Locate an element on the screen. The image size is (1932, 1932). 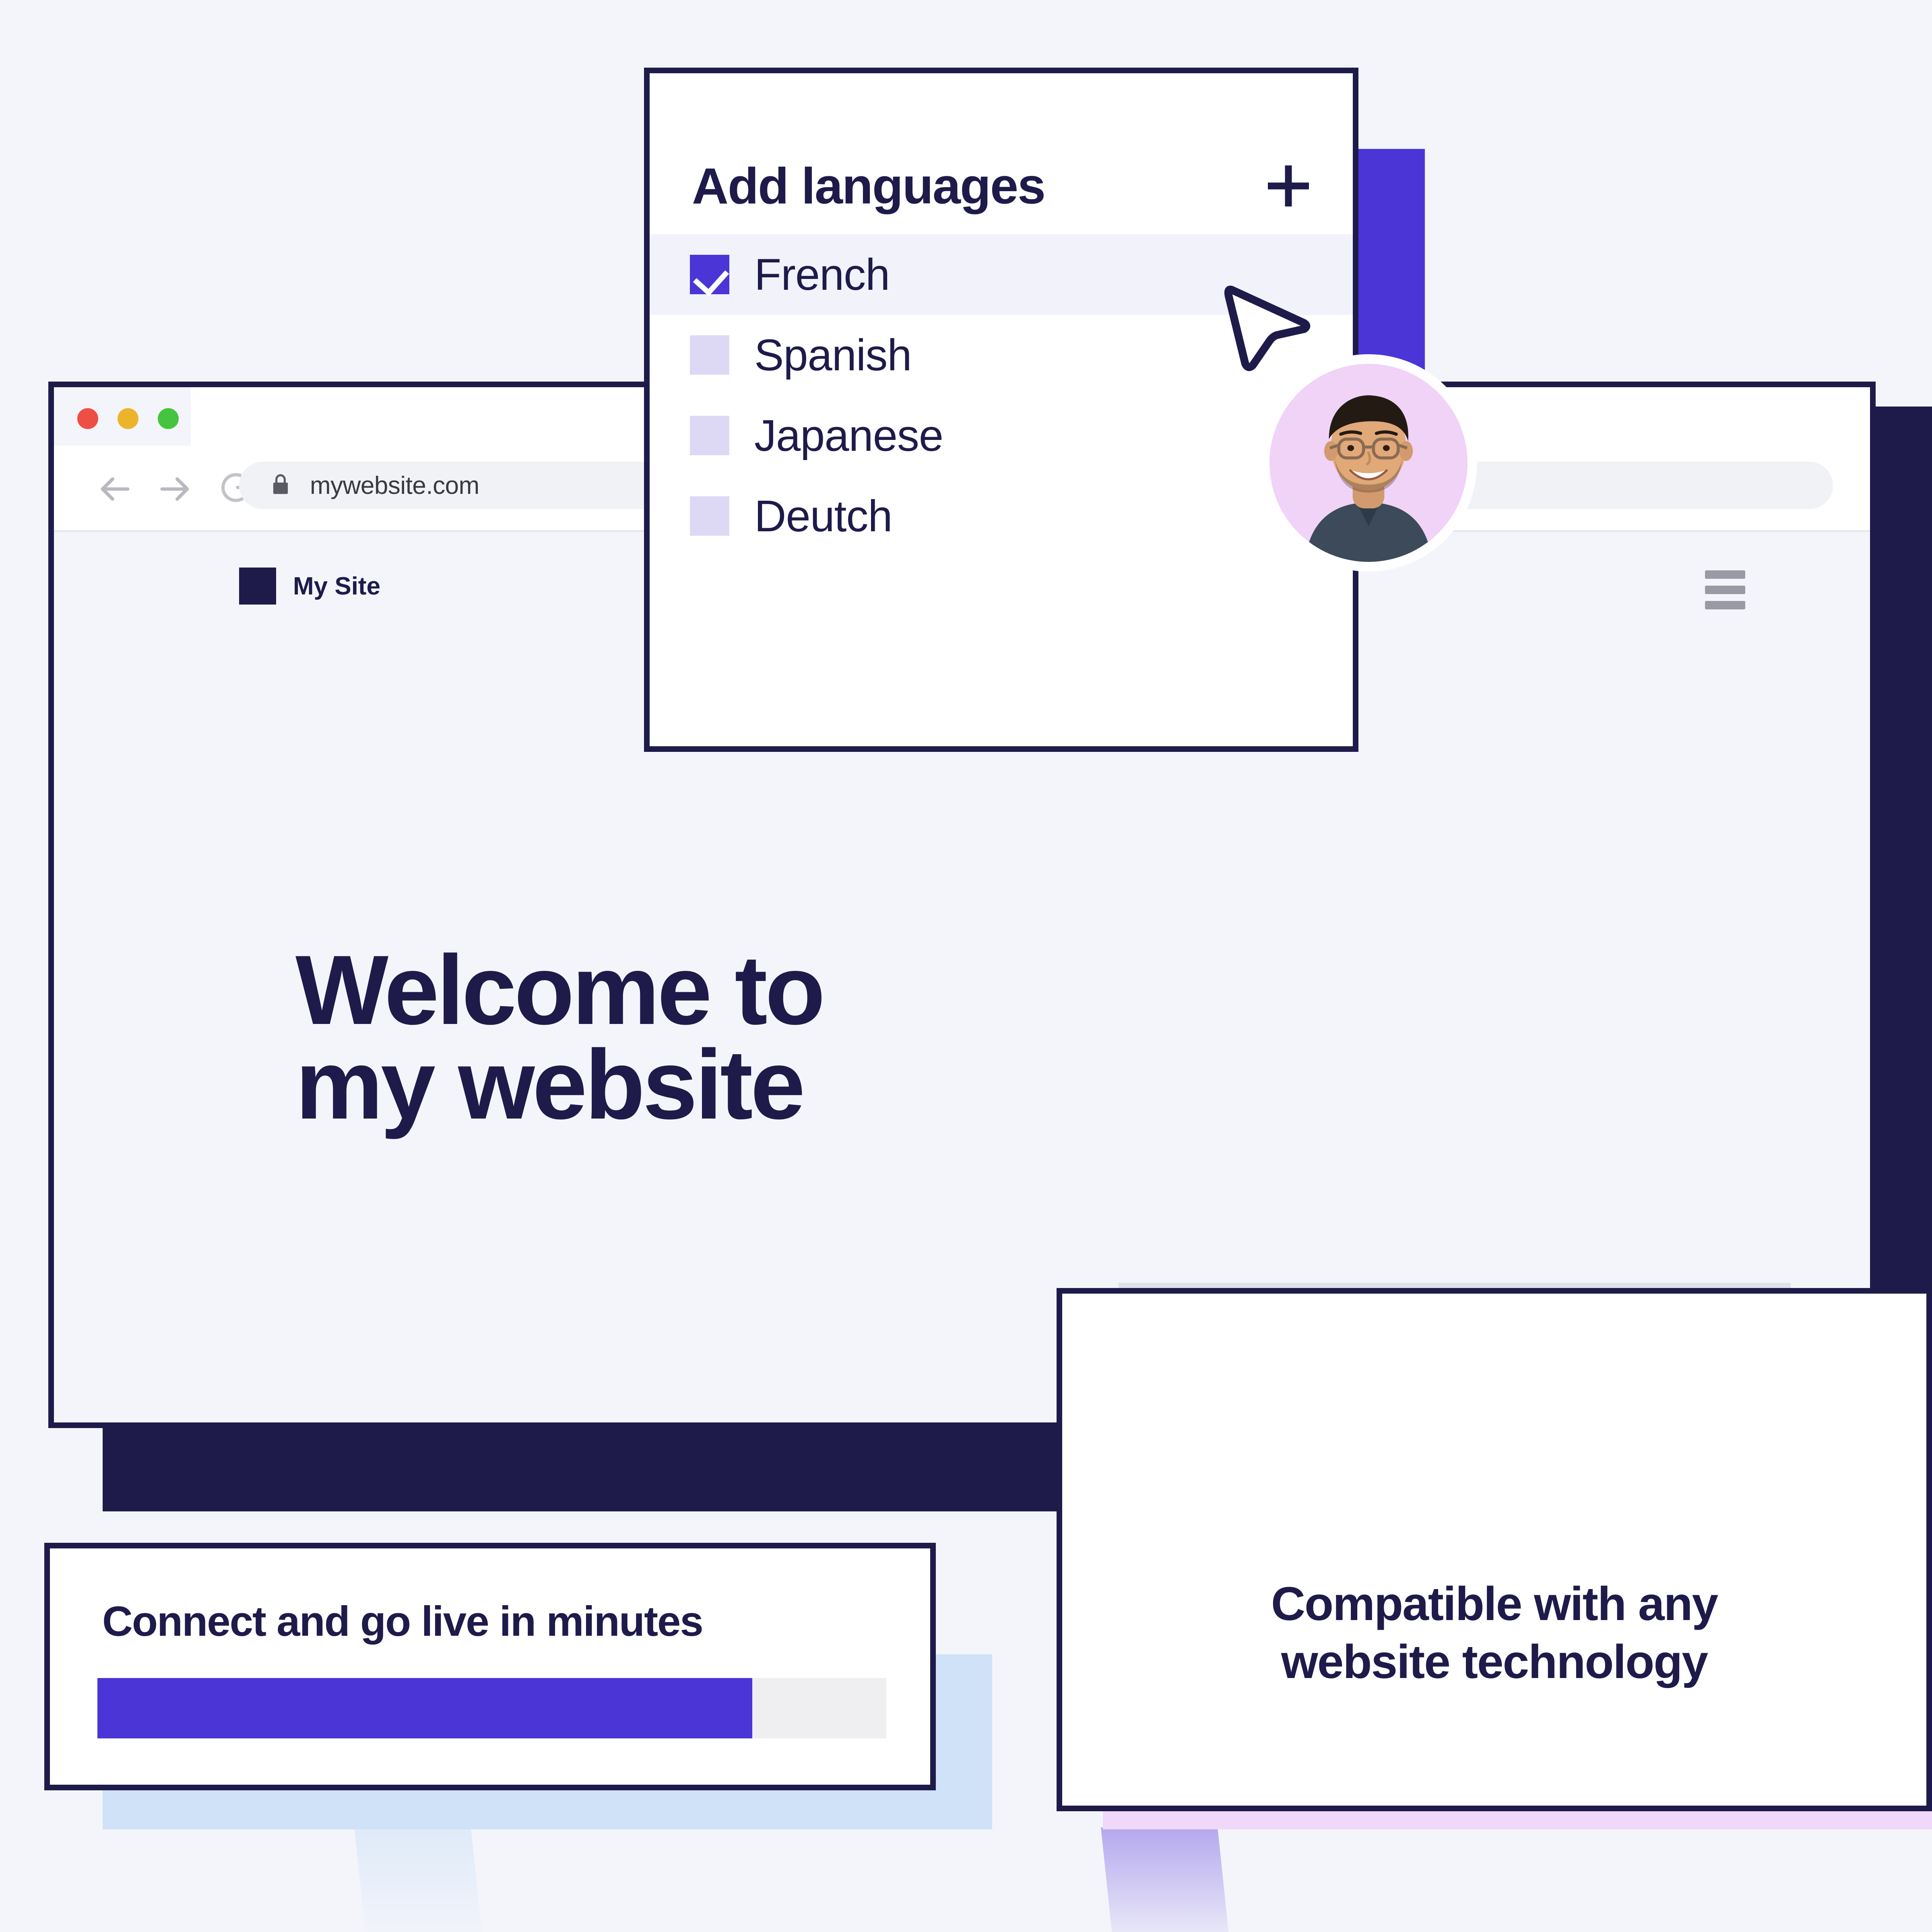
language-option-deutch: Deutch is located at coordinates (1001, 516).